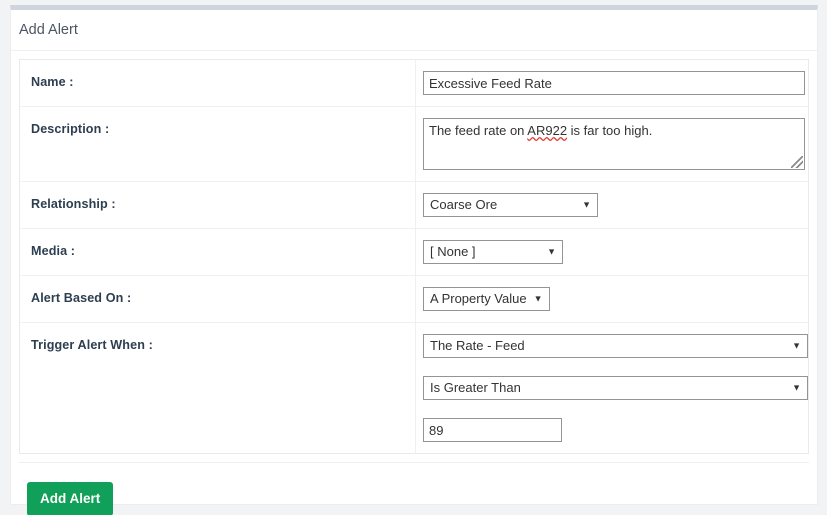 The width and height of the screenshot is (827, 515). I want to click on description-textarea: The feed rate on AR922 is far too high., so click(614, 144).